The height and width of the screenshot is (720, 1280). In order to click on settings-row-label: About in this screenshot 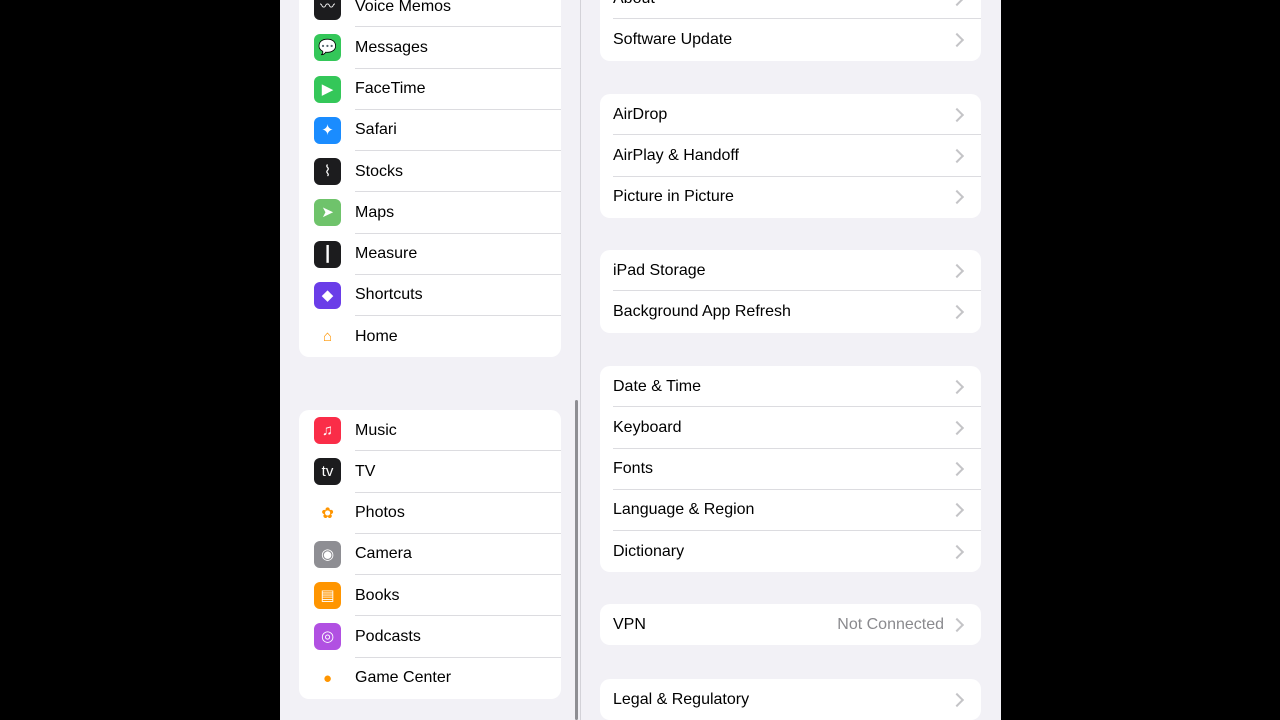, I will do `click(782, 4)`.